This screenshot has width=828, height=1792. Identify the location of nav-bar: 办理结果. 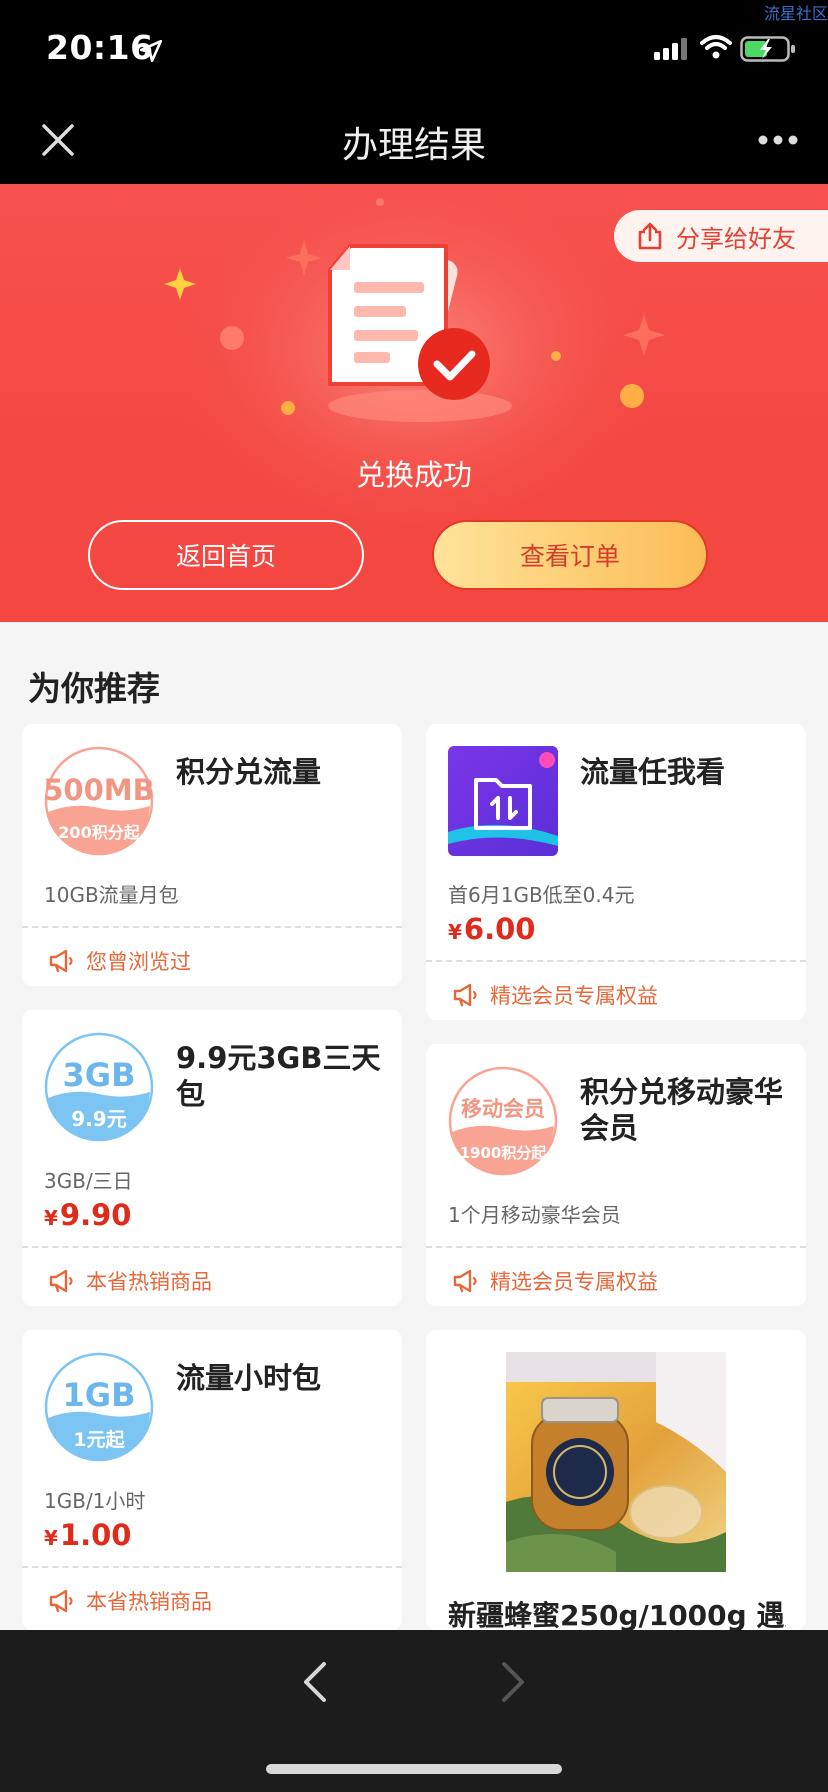
(414, 140).